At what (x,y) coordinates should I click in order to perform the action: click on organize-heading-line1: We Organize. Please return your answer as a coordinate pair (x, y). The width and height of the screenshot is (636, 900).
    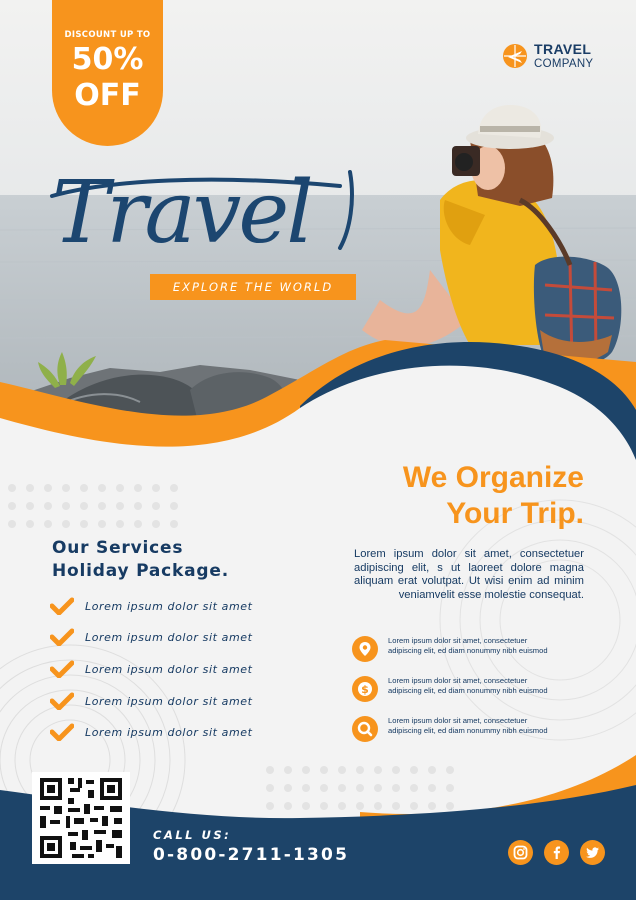
    Looking at the image, I should click on (493, 477).